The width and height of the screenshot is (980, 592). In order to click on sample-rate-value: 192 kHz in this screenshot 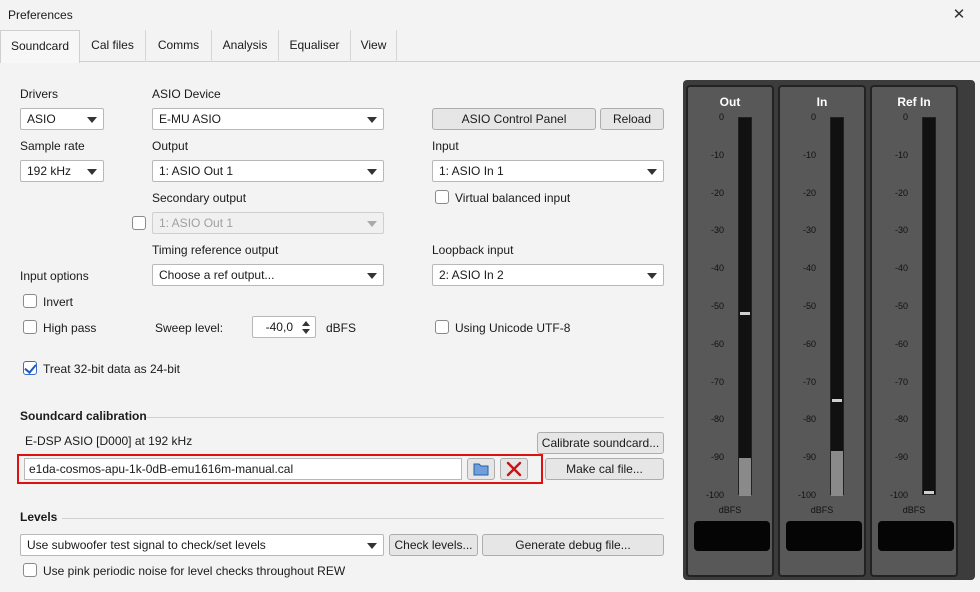, I will do `click(49, 171)`.